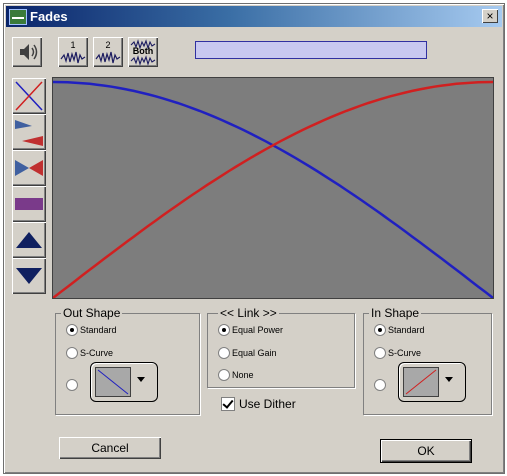 This screenshot has height=476, width=507. What do you see at coordinates (127, 360) in the screenshot?
I see `out-shape-group: Out Shape Standard S-Curve` at bounding box center [127, 360].